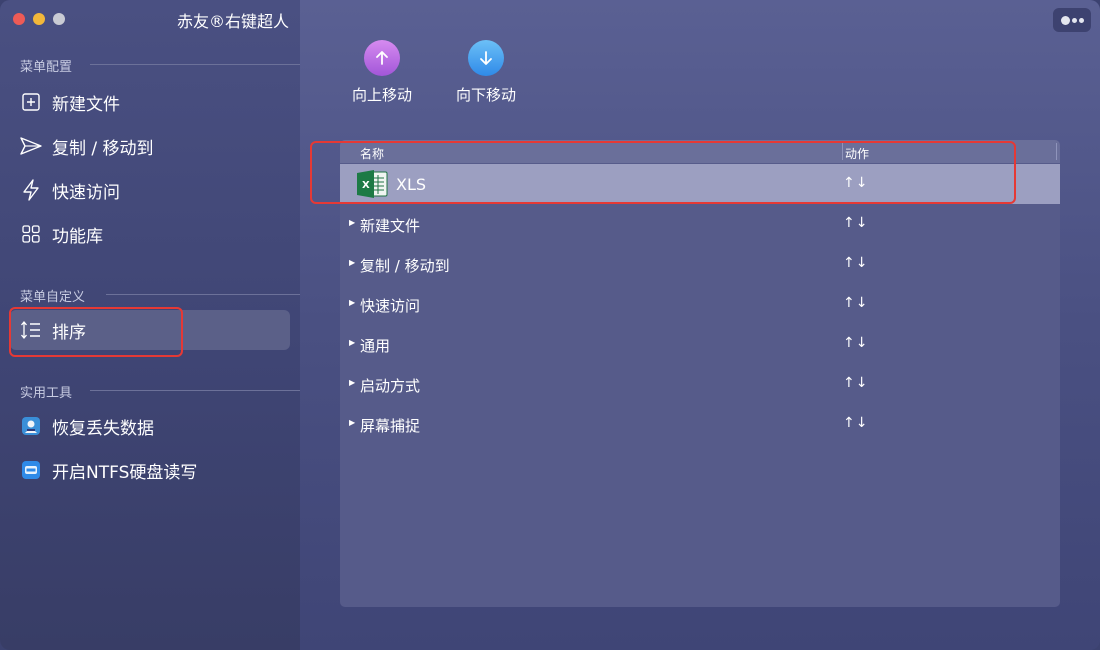 The width and height of the screenshot is (1100, 650). What do you see at coordinates (700, 344) in the screenshot?
I see `table-row-general: ▶ 通用 ↑↓` at bounding box center [700, 344].